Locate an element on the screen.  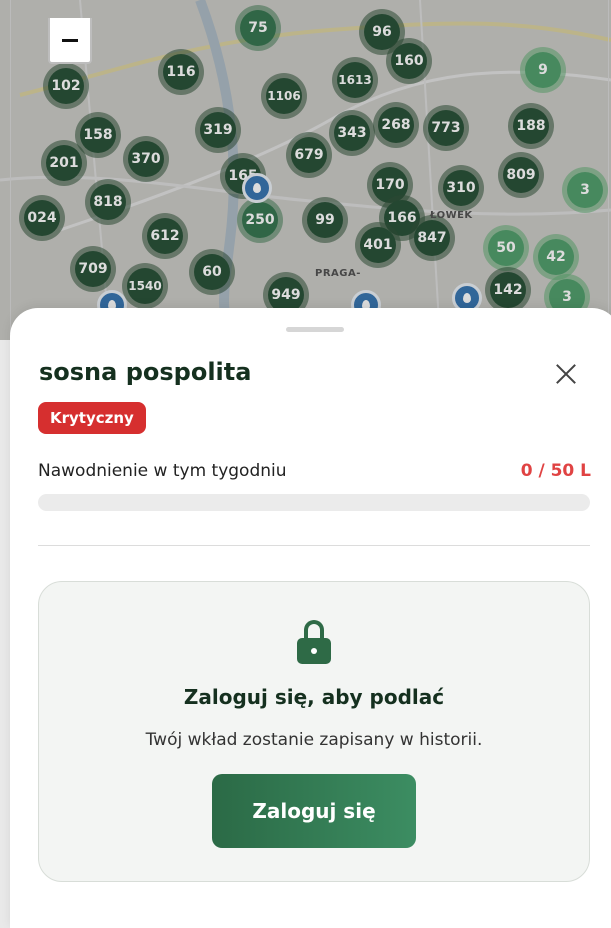
cluster-count: 268 is located at coordinates (396, 125).